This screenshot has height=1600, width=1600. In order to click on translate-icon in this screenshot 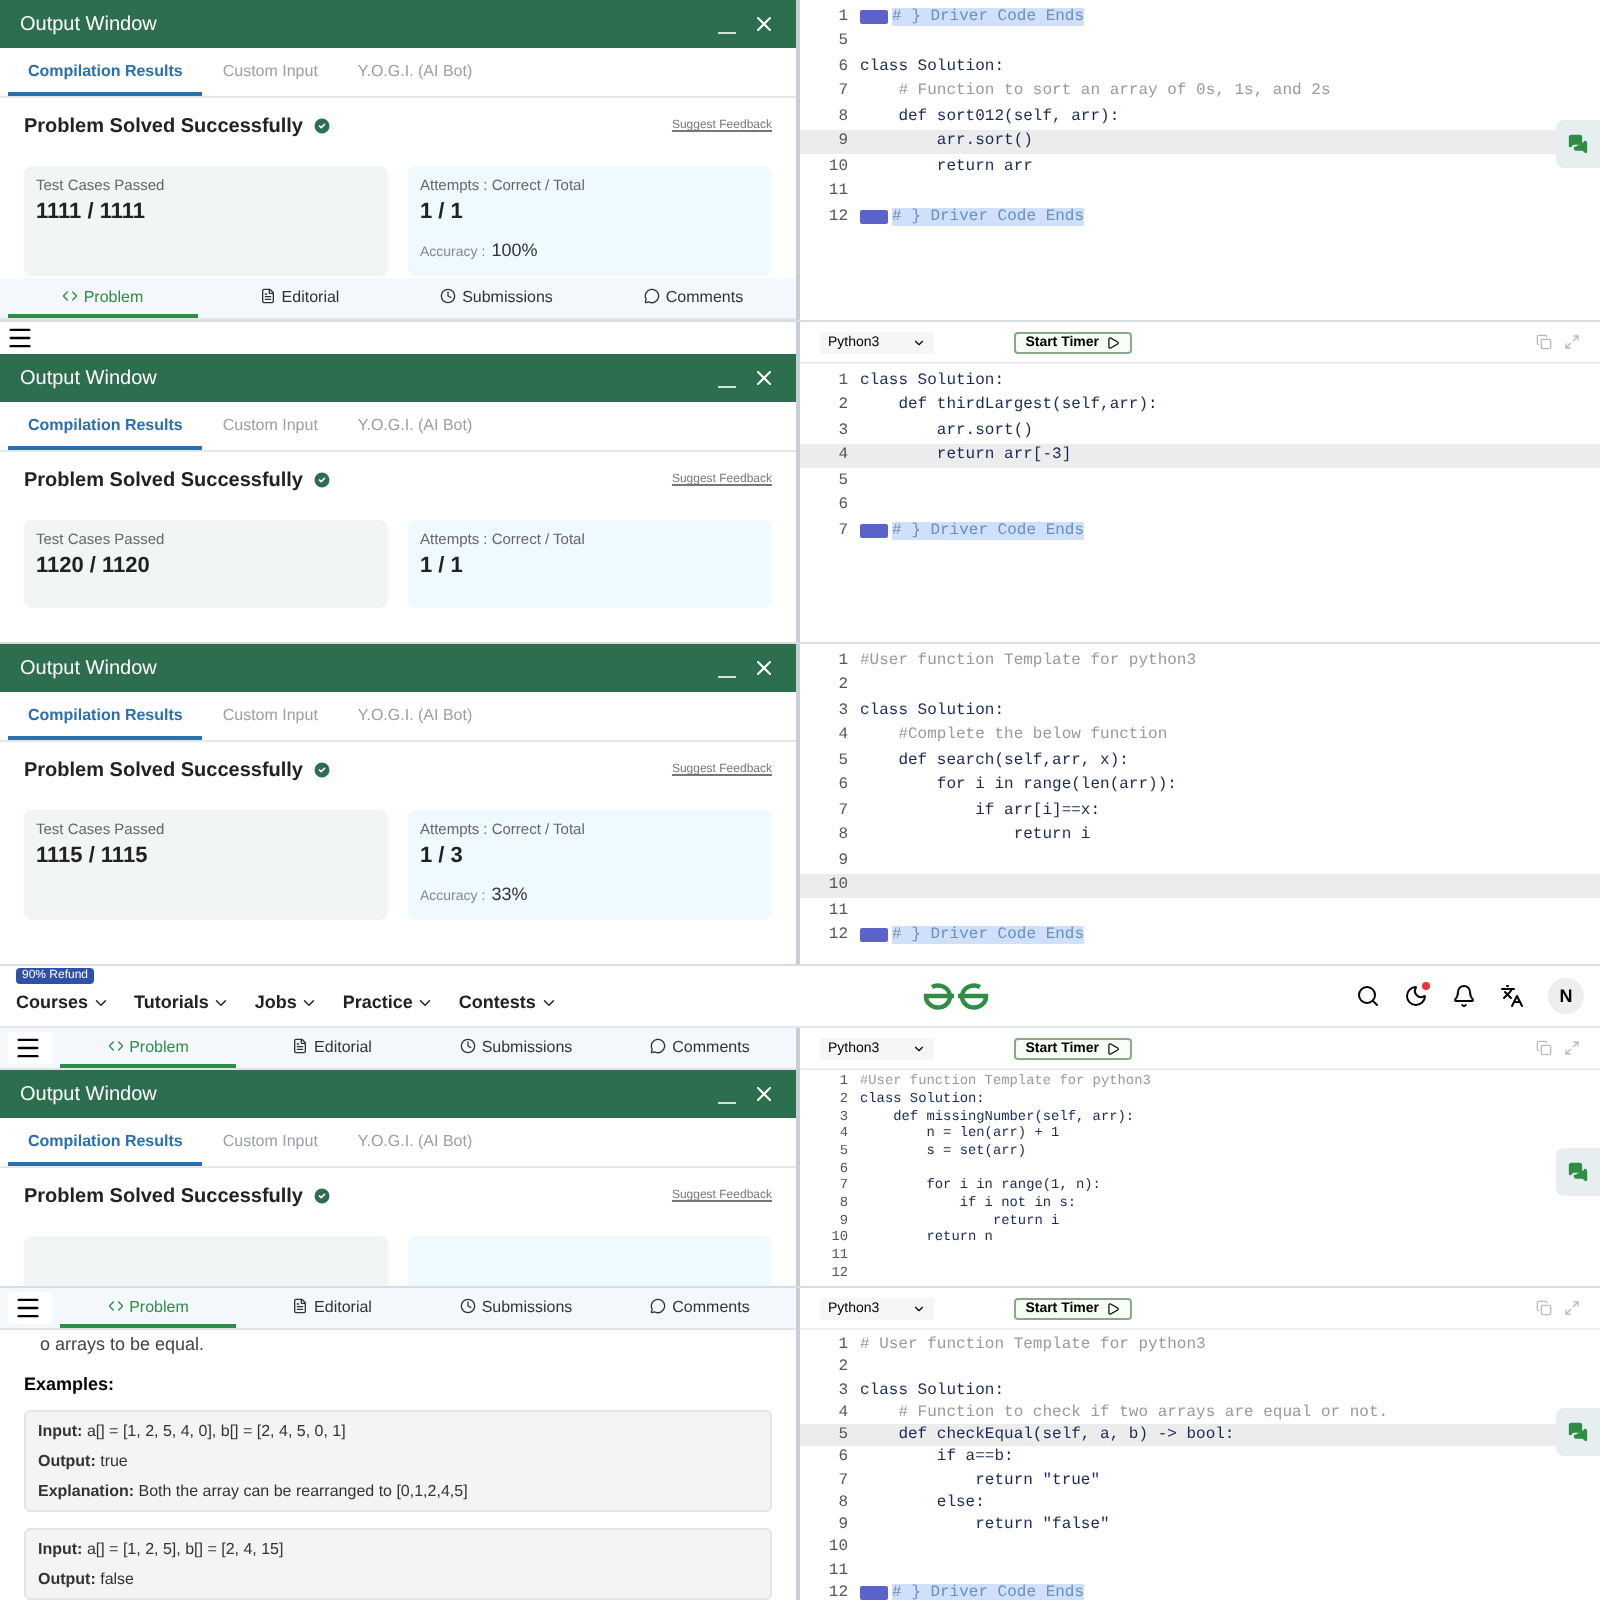, I will do `click(1512, 996)`.